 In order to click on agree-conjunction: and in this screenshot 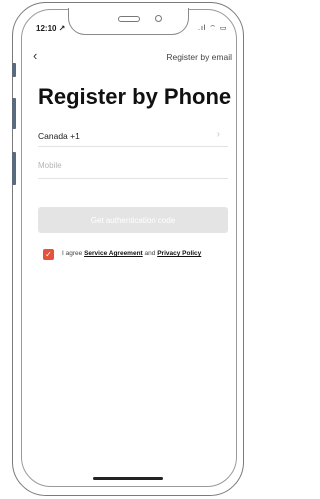, I will do `click(150, 253)`.